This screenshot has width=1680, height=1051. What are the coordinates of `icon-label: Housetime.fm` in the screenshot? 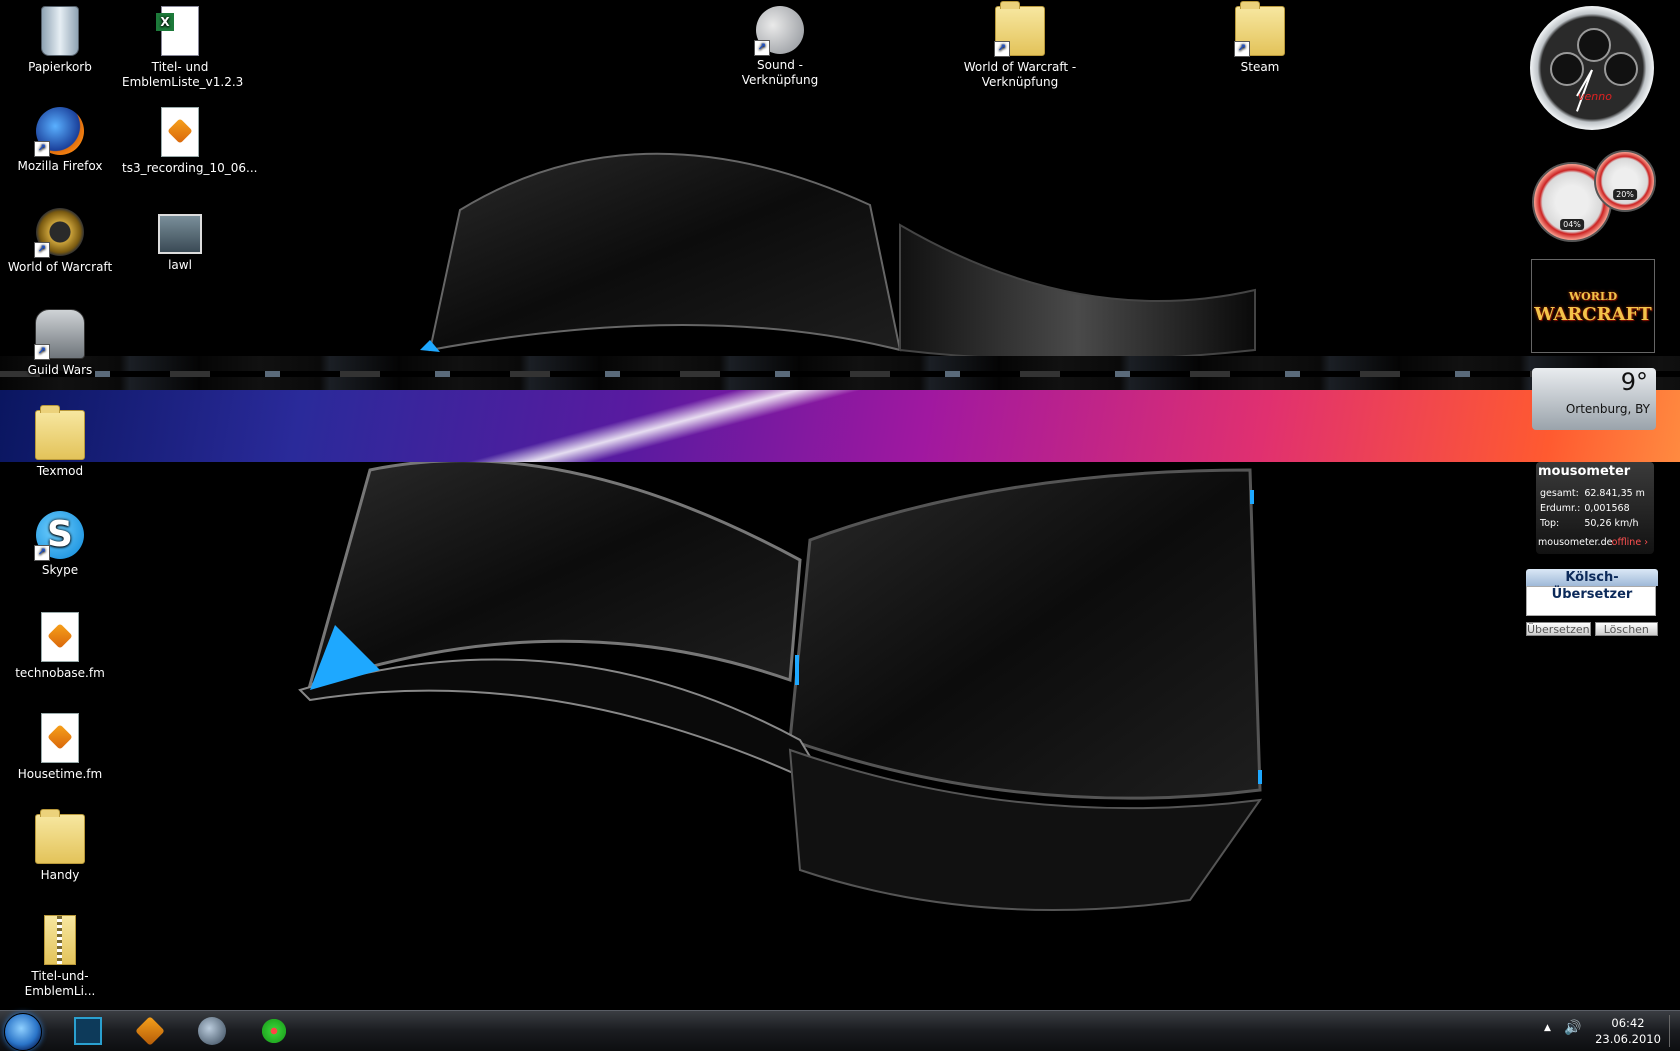 It's located at (60, 774).